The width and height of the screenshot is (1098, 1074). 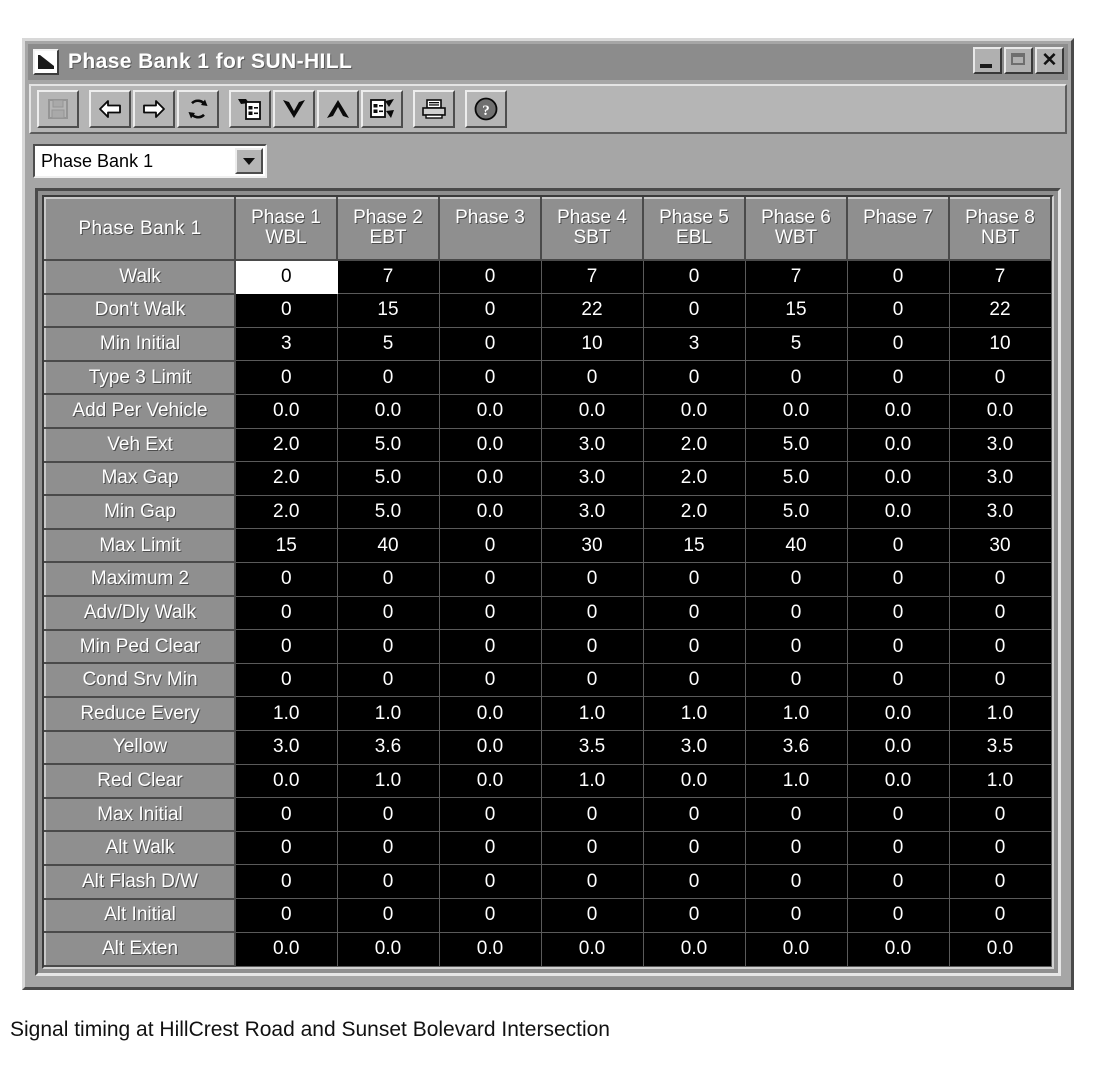 What do you see at coordinates (490, 882) in the screenshot?
I see `cell-r18-c2: 0` at bounding box center [490, 882].